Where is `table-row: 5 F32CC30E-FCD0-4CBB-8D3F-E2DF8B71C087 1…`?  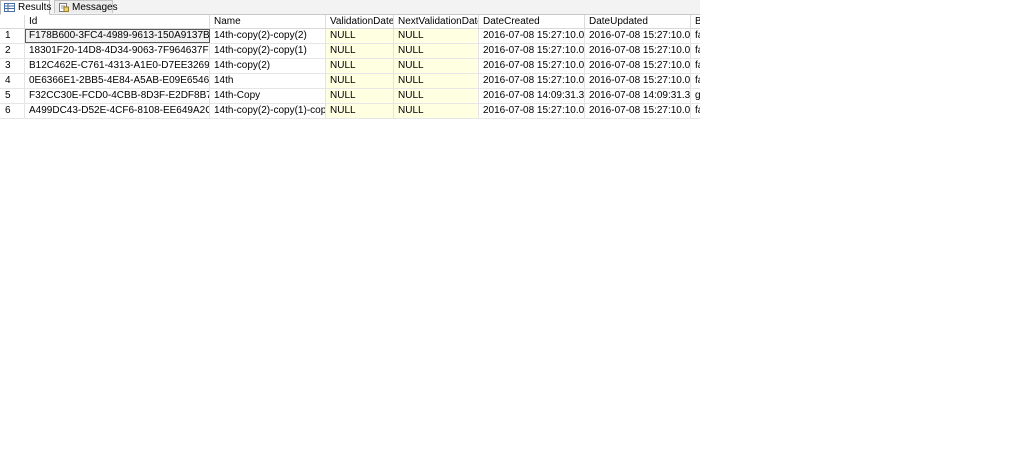
table-row: 5 F32CC30E-FCD0-4CBB-8D3F-E2DF8B71C087 1… is located at coordinates (350, 96).